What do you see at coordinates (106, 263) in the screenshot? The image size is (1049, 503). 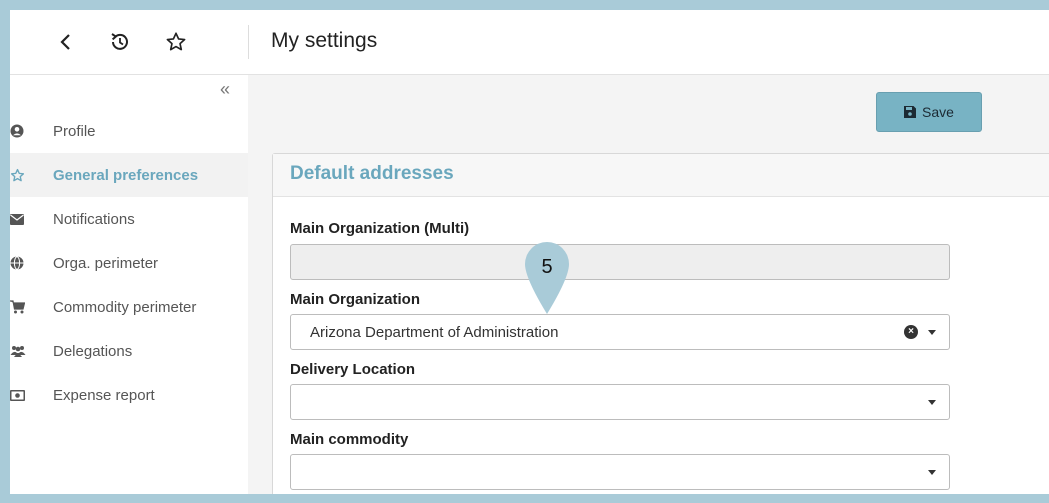 I see `sidebar-item-label: Orga. perimeter` at bounding box center [106, 263].